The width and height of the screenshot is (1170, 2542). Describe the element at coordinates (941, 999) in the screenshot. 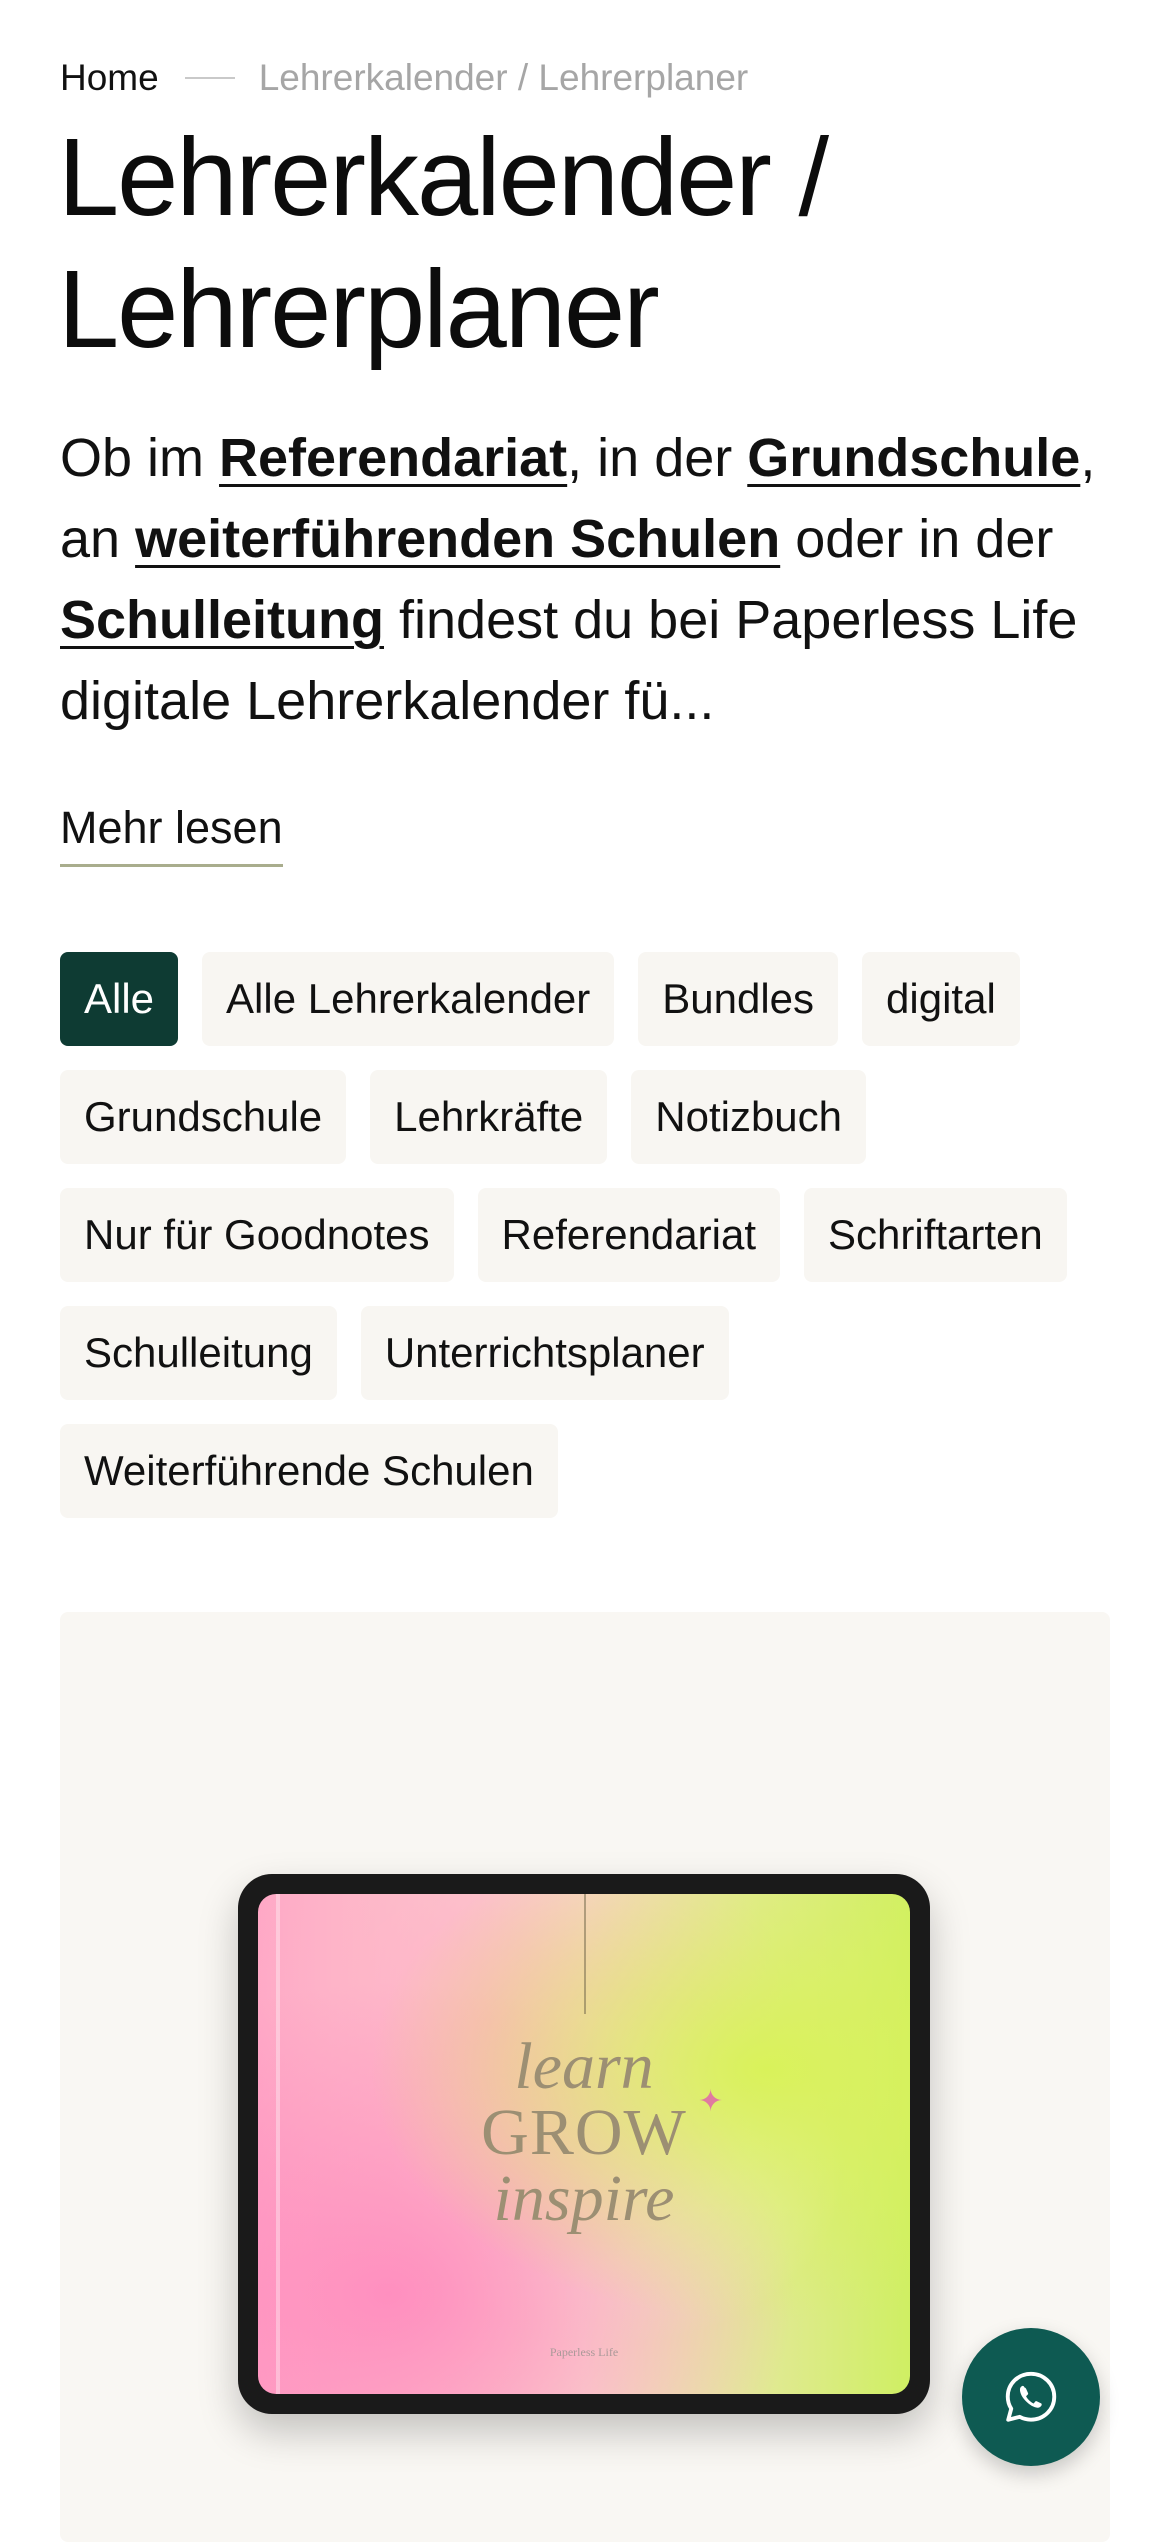

I see `filter-chip-digital: digital` at that location.